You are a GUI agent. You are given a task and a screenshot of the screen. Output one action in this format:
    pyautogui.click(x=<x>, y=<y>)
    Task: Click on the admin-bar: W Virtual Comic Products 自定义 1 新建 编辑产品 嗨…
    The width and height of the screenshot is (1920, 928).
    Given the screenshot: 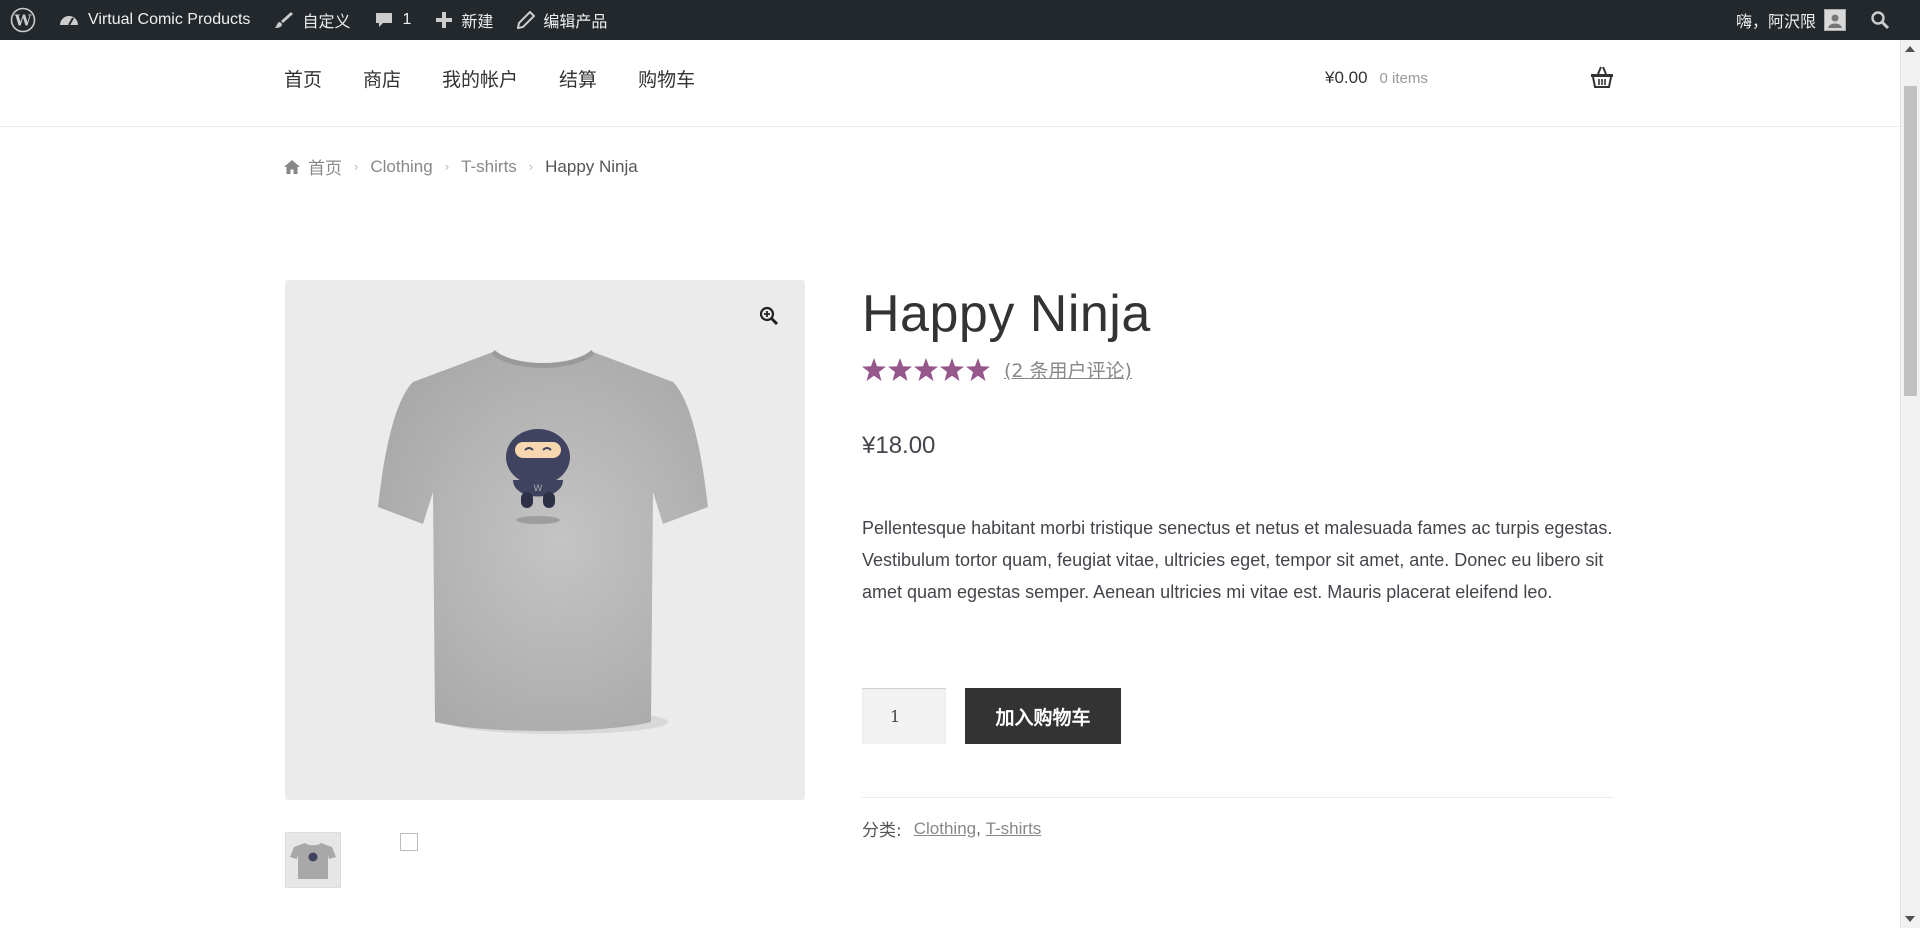 What is the action you would take?
    pyautogui.click(x=960, y=20)
    